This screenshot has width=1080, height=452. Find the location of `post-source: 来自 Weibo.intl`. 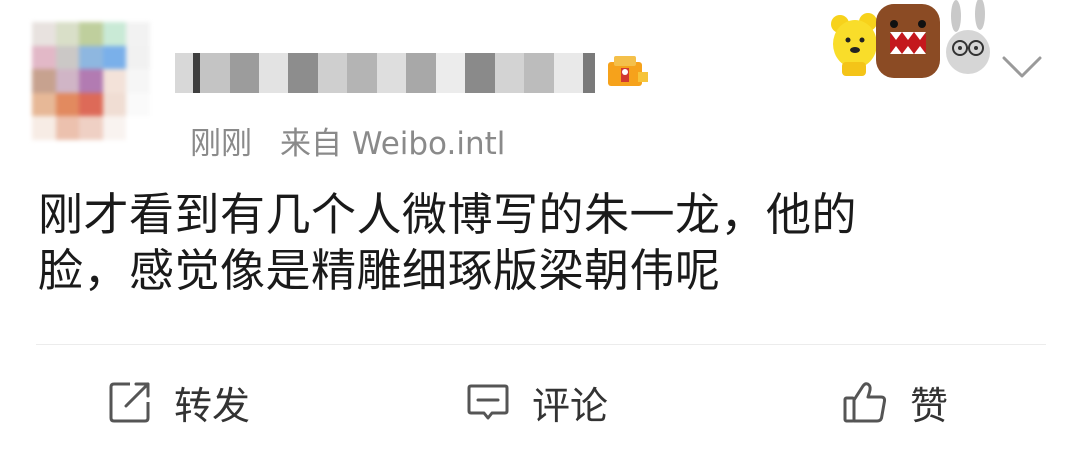

post-source: 来自 Weibo.intl is located at coordinates (393, 144).